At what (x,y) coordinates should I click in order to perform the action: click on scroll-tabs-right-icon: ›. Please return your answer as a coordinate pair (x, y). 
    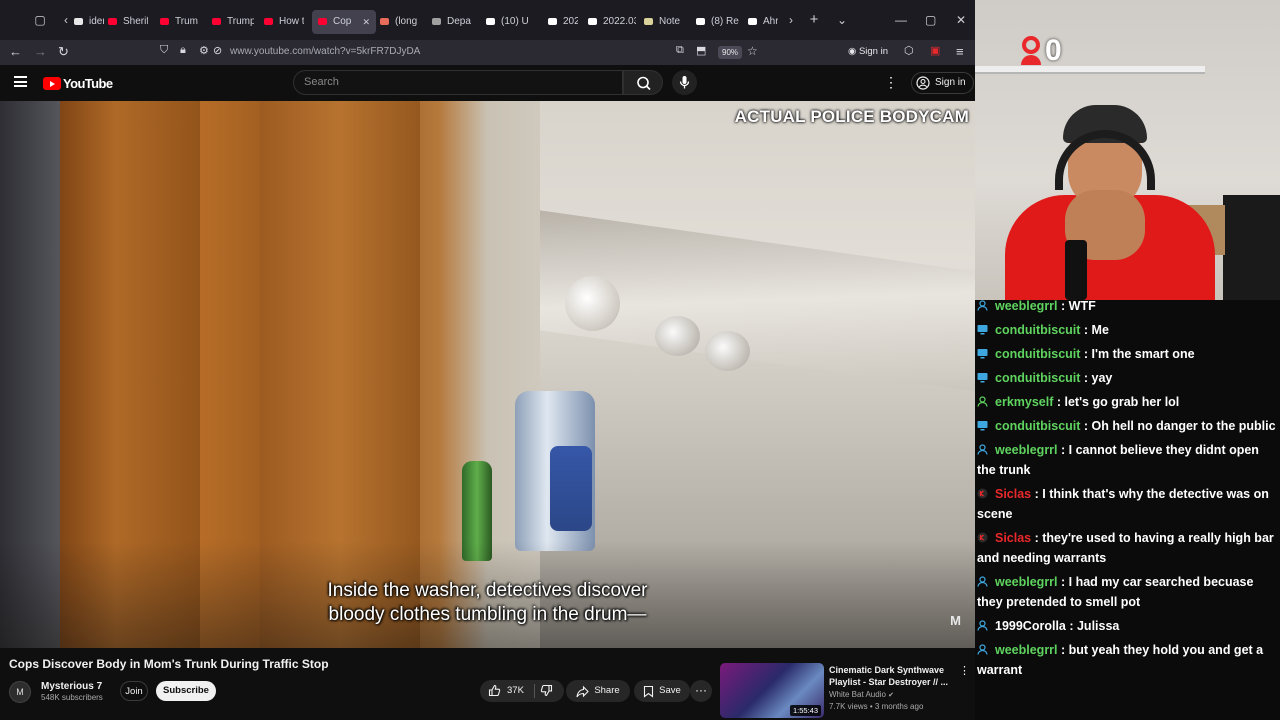
    Looking at the image, I should click on (791, 20).